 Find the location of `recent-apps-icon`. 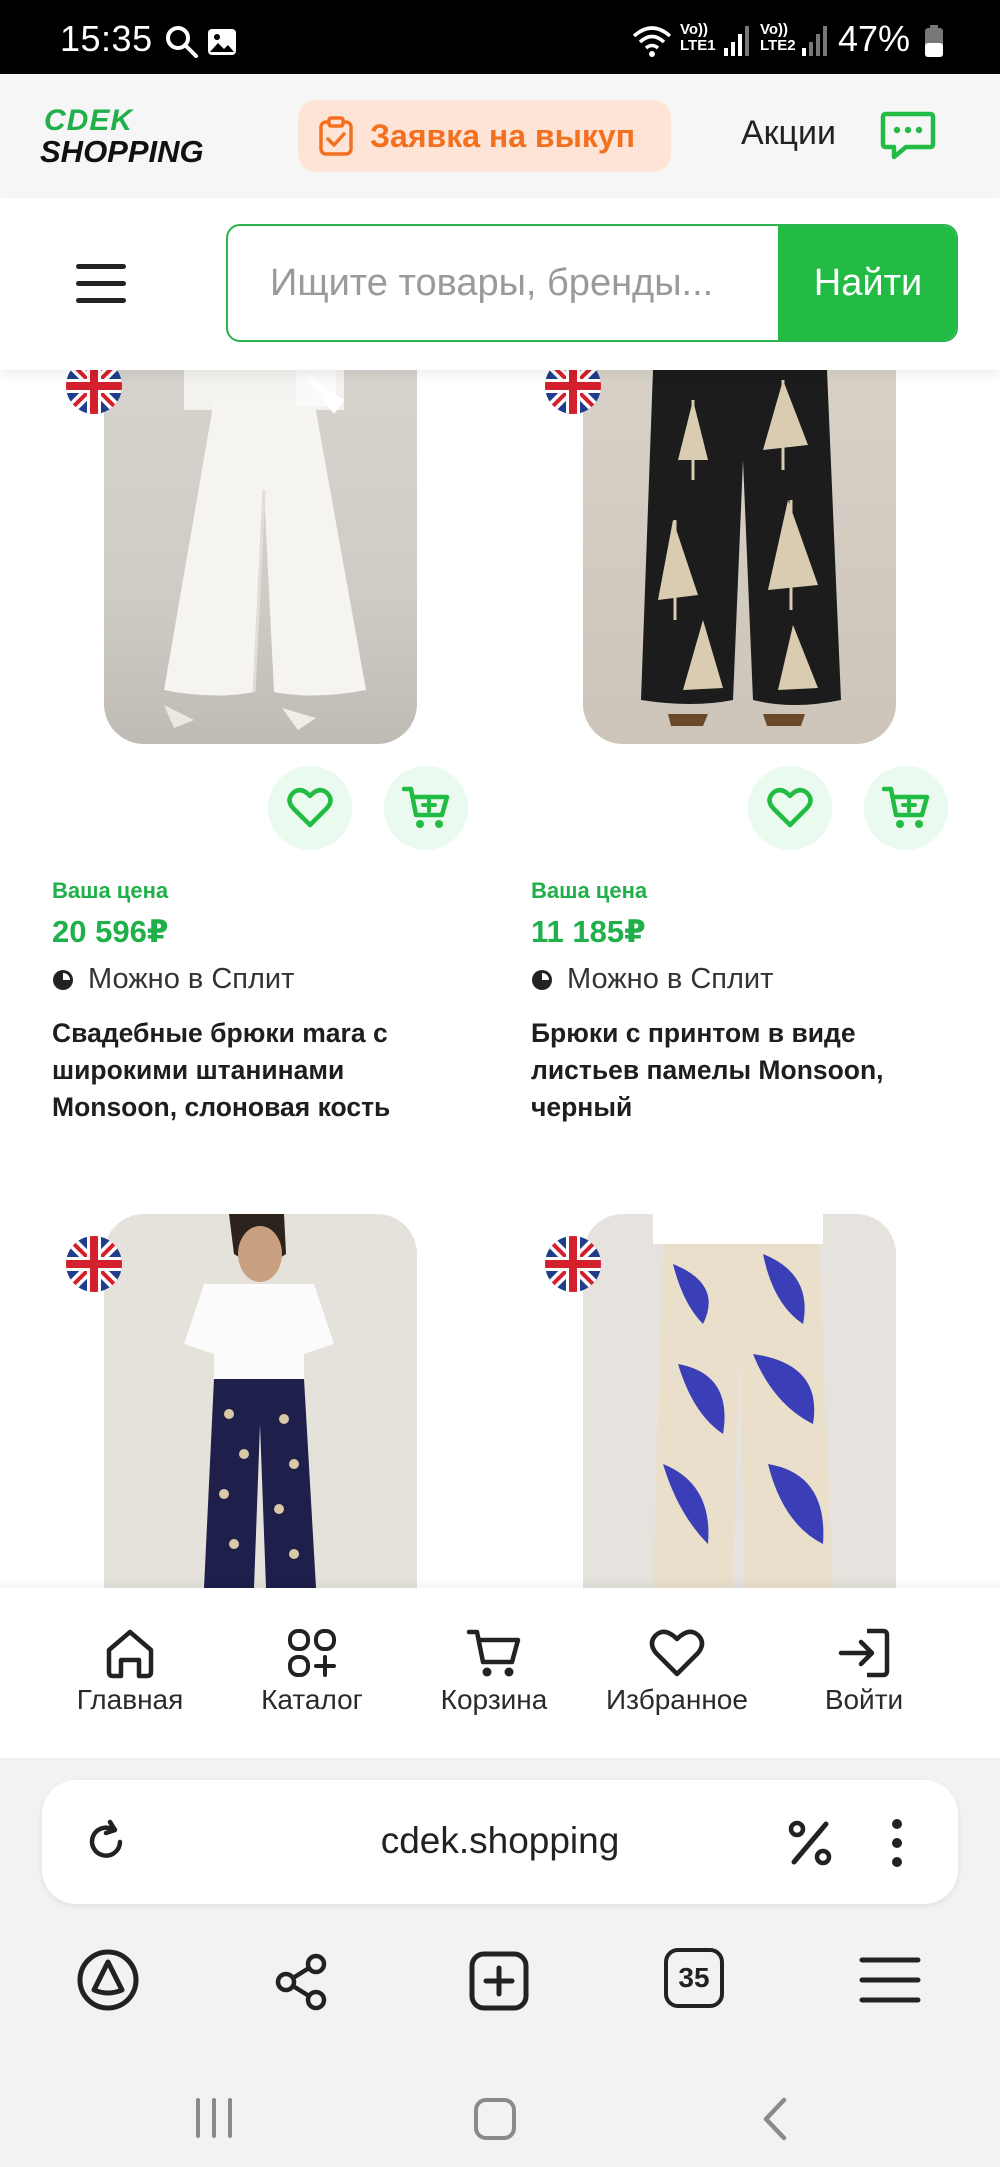

recent-apps-icon is located at coordinates (214, 2118).